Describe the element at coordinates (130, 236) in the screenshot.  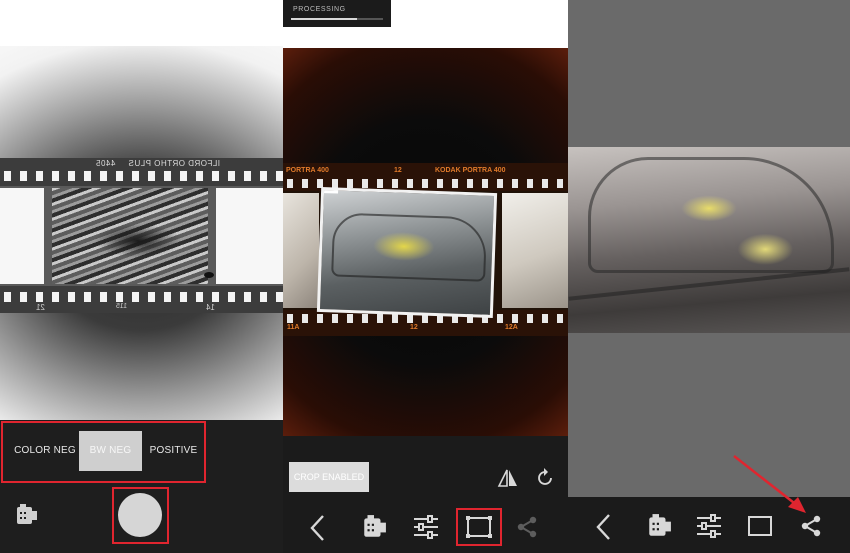
I see `frame-center-water-image` at that location.